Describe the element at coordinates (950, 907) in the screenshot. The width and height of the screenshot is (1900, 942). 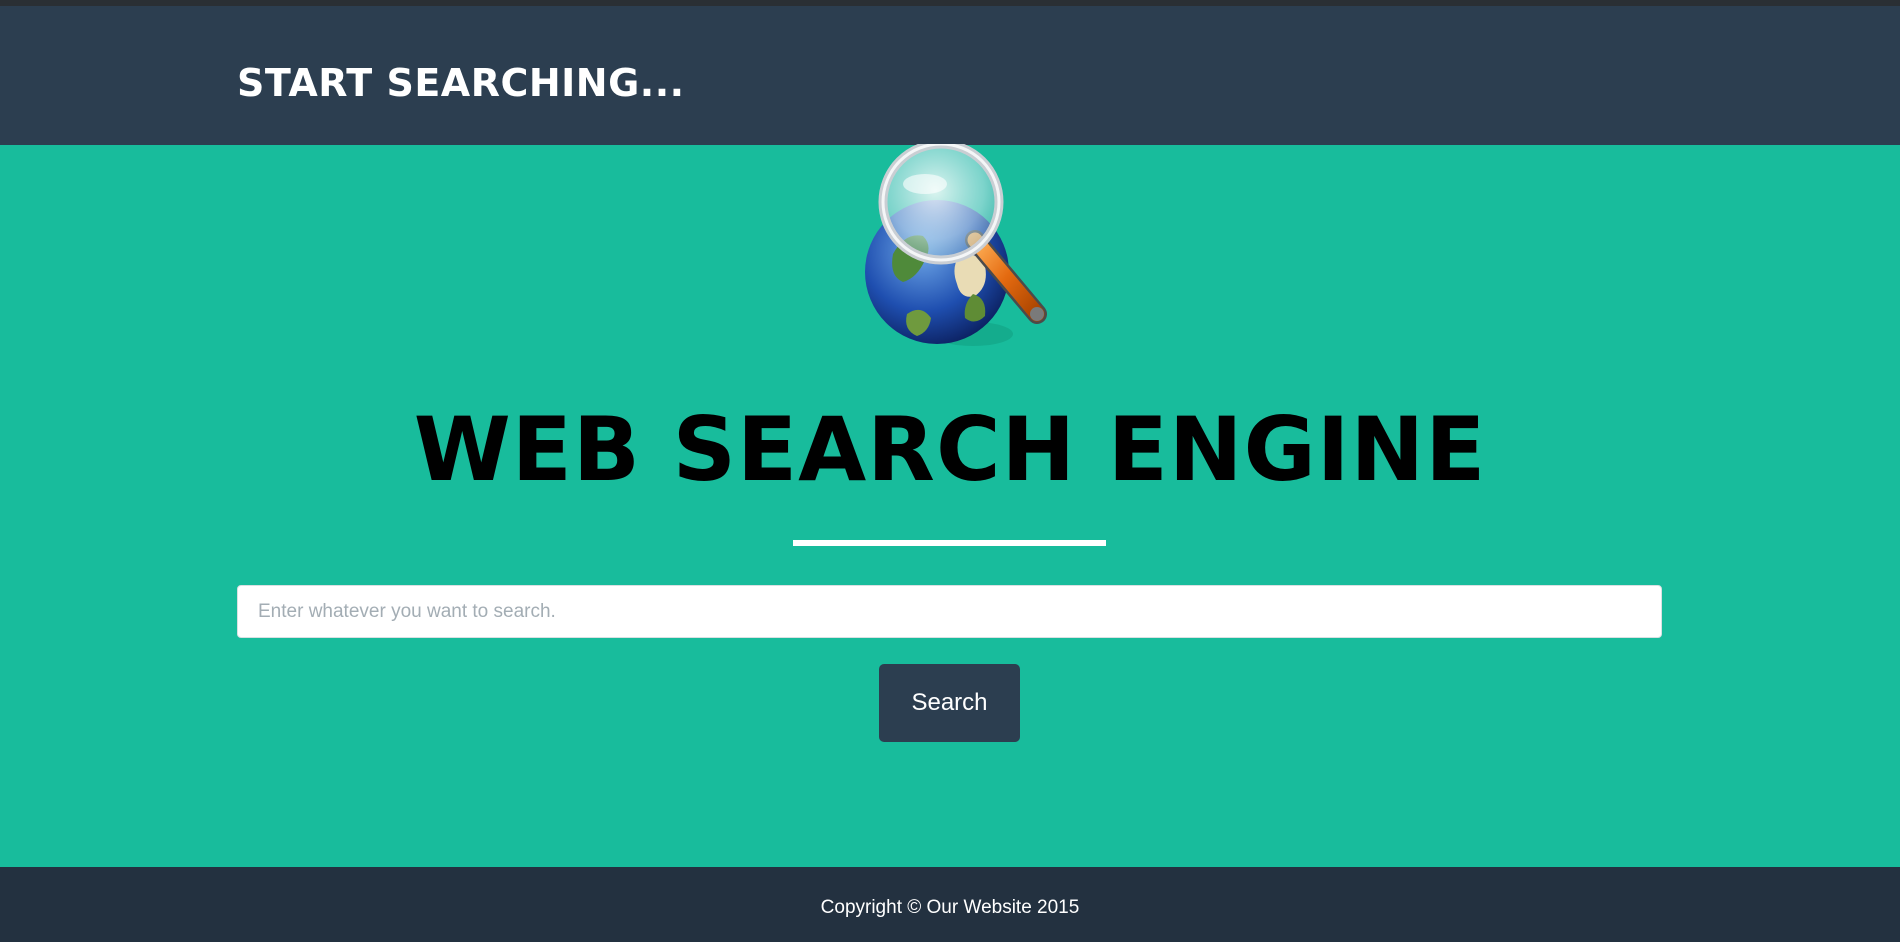
I see `copyright-text: Copyright © Our Website 2015` at that location.